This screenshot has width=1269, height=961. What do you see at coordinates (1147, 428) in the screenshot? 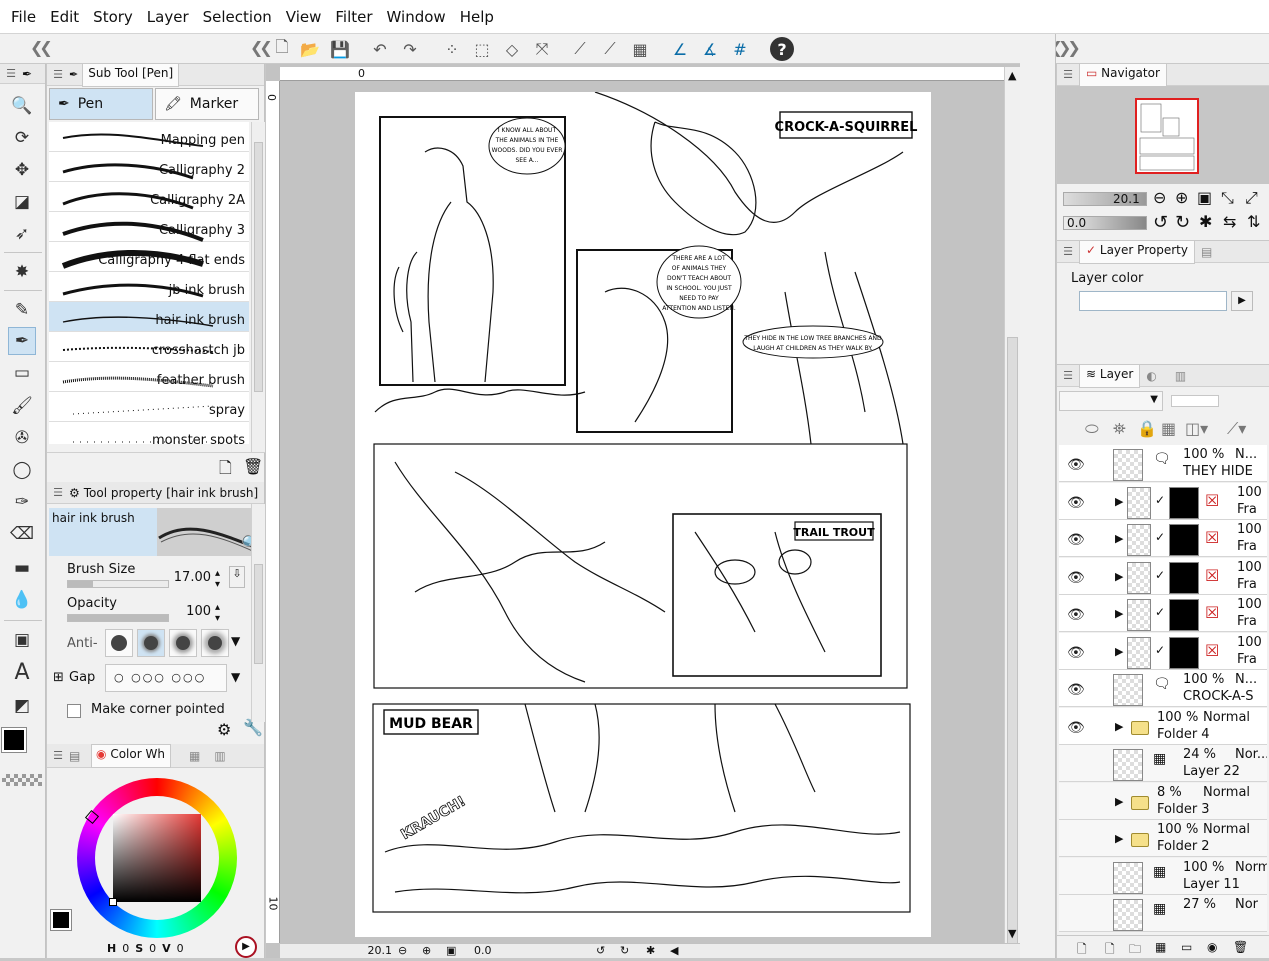
I see `lock-icon: 🔒` at bounding box center [1147, 428].